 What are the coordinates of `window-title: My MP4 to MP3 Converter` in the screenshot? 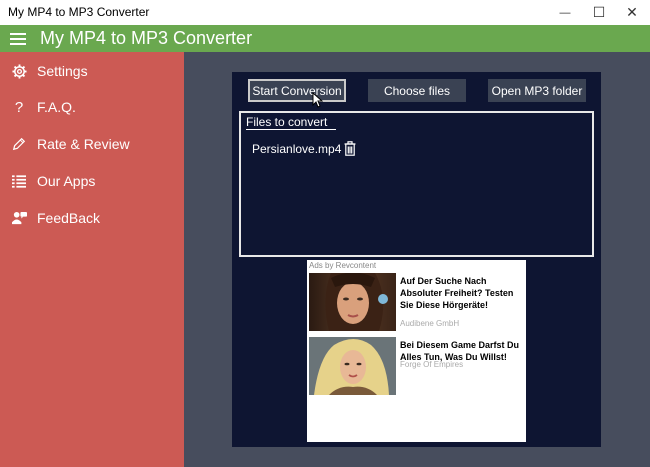 It's located at (79, 12).